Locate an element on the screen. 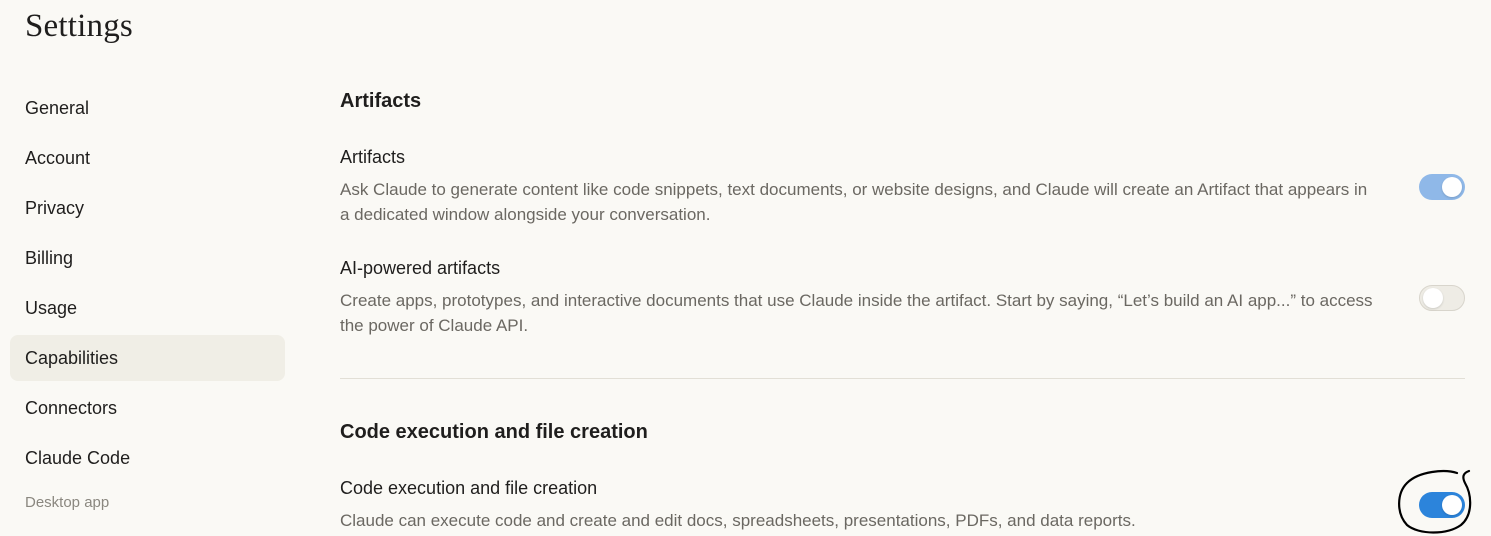 Image resolution: width=1491 pixels, height=536 pixels. sidebar-item-privacy: Privacy is located at coordinates (147, 208).